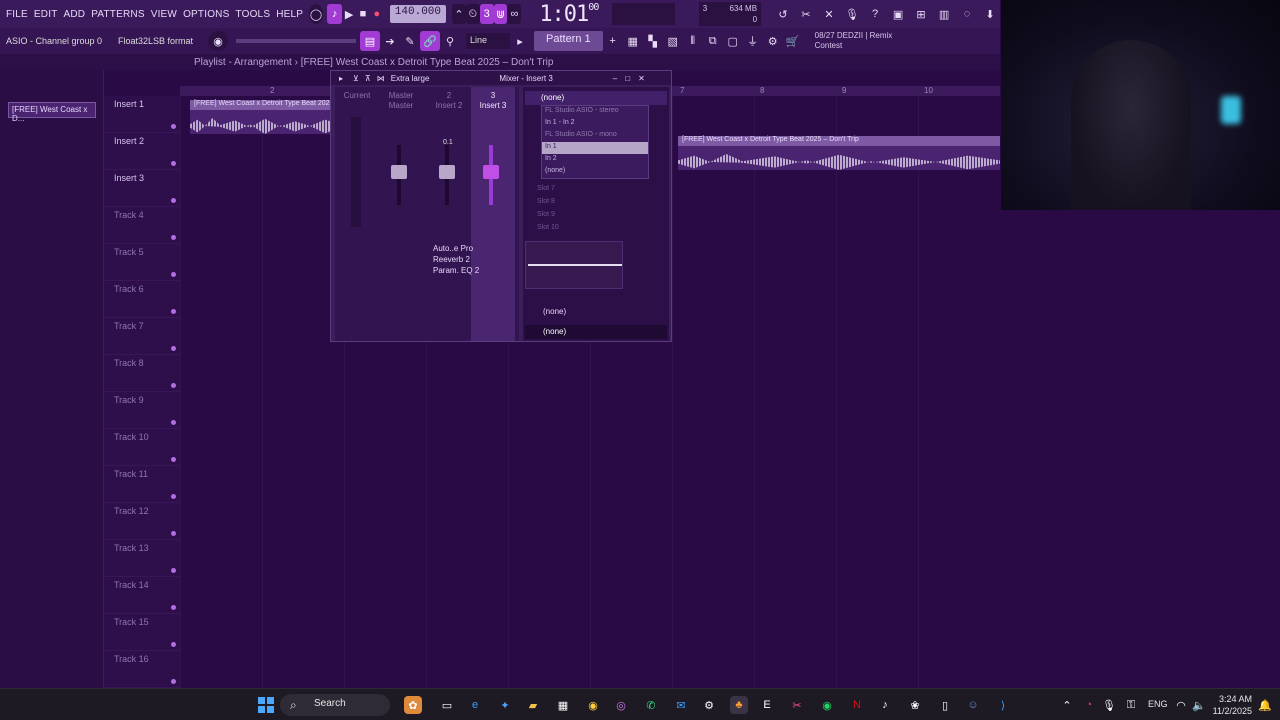 The width and height of the screenshot is (1280, 720). Describe the element at coordinates (595, 160) in the screenshot. I see `dropdown-option: In 2` at that location.